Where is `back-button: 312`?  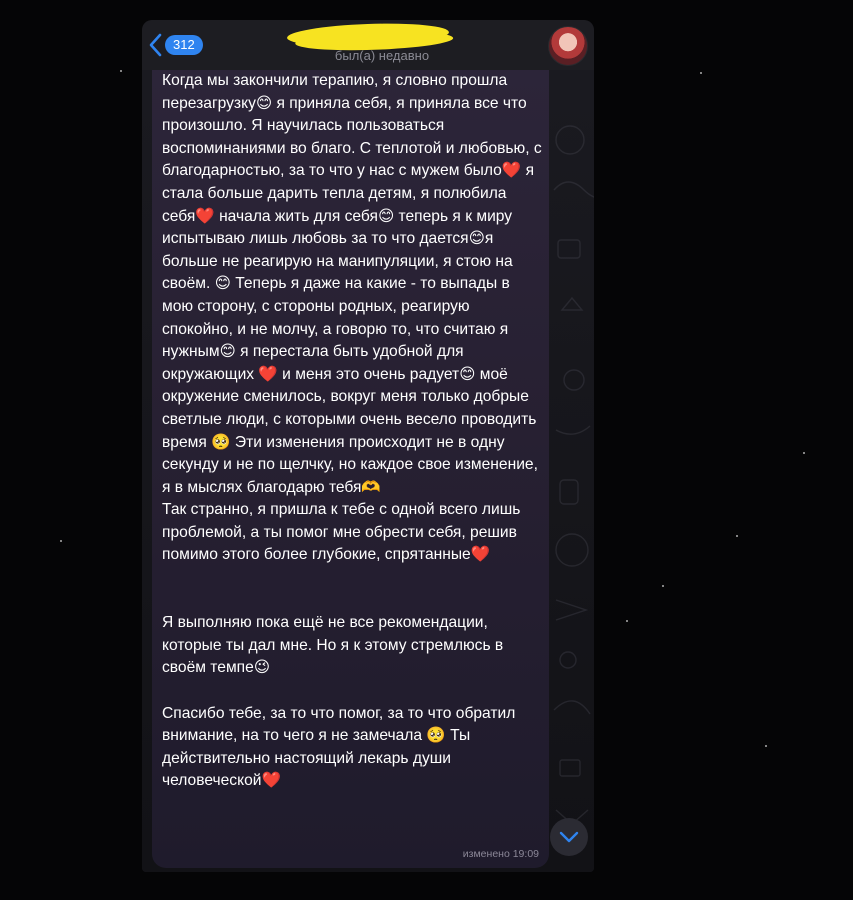
back-button: 312 is located at coordinates (175, 45).